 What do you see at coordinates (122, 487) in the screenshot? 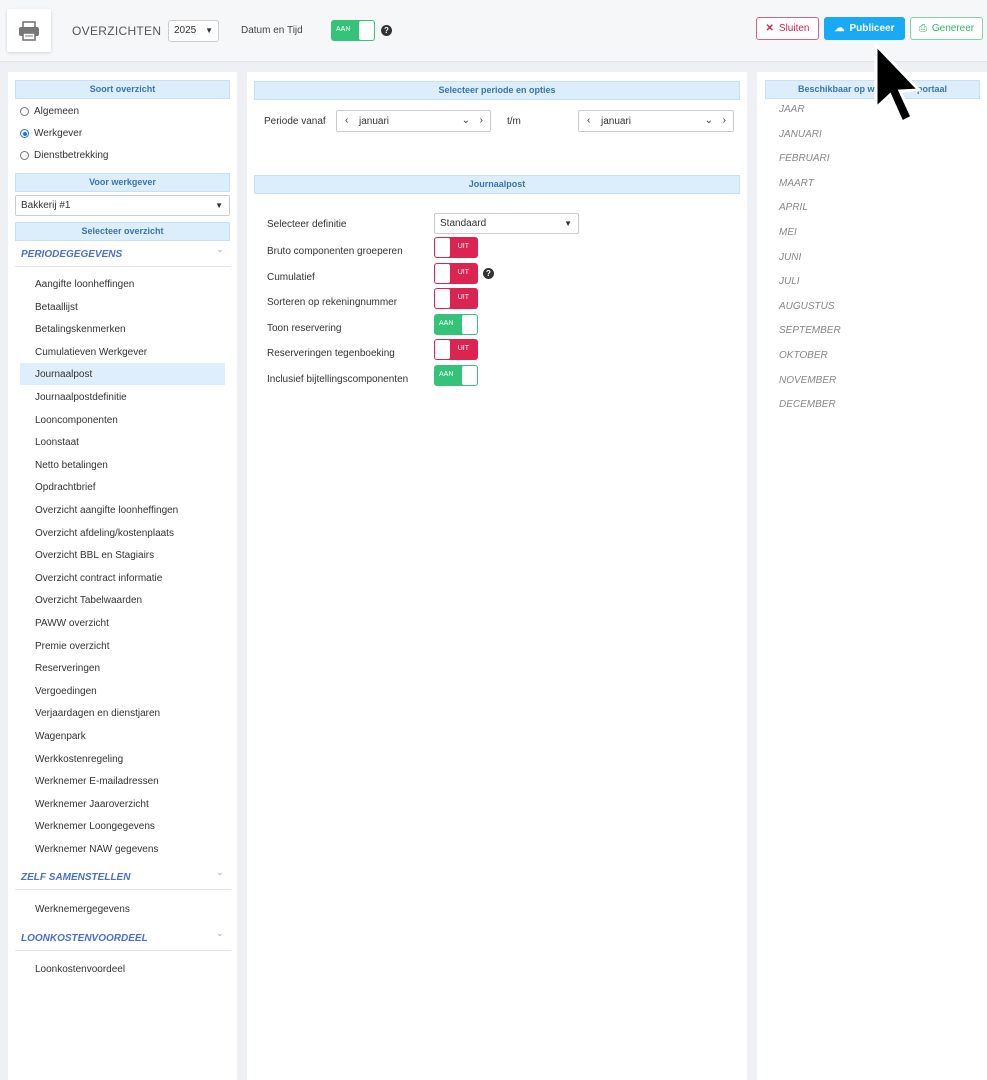
I see `list-item: Opdrachtbrief` at bounding box center [122, 487].